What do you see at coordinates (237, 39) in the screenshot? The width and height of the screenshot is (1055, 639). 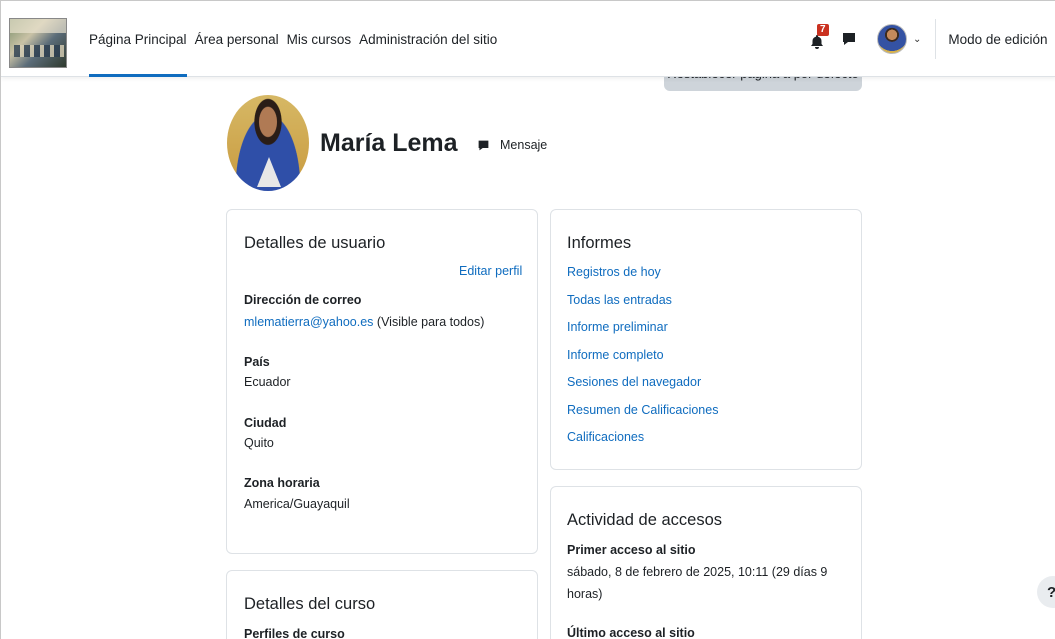 I see `nav-dashboard: Área personal` at bounding box center [237, 39].